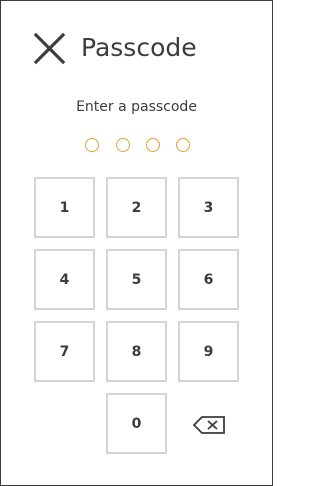  What do you see at coordinates (136, 423) in the screenshot?
I see `key-0: 0` at bounding box center [136, 423].